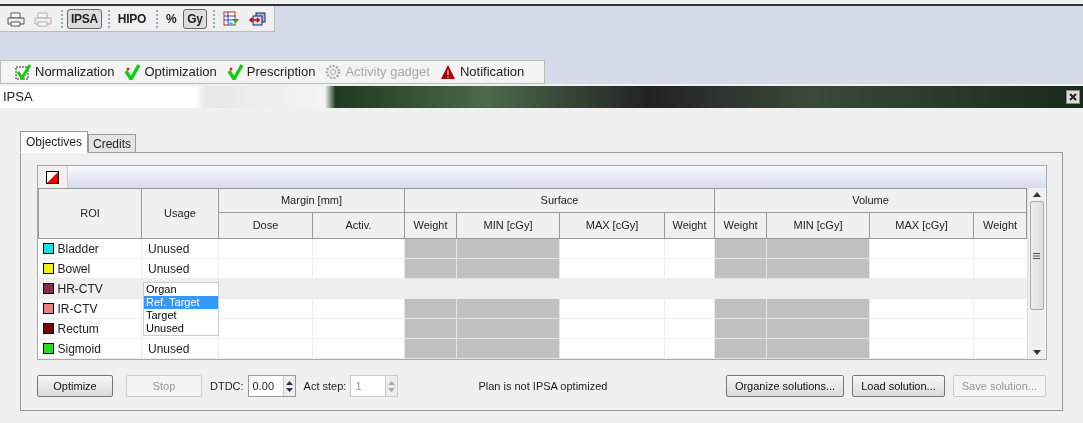 The image size is (1083, 423). What do you see at coordinates (195, 18) in the screenshot?
I see `toolbar-button: Gy` at bounding box center [195, 18].